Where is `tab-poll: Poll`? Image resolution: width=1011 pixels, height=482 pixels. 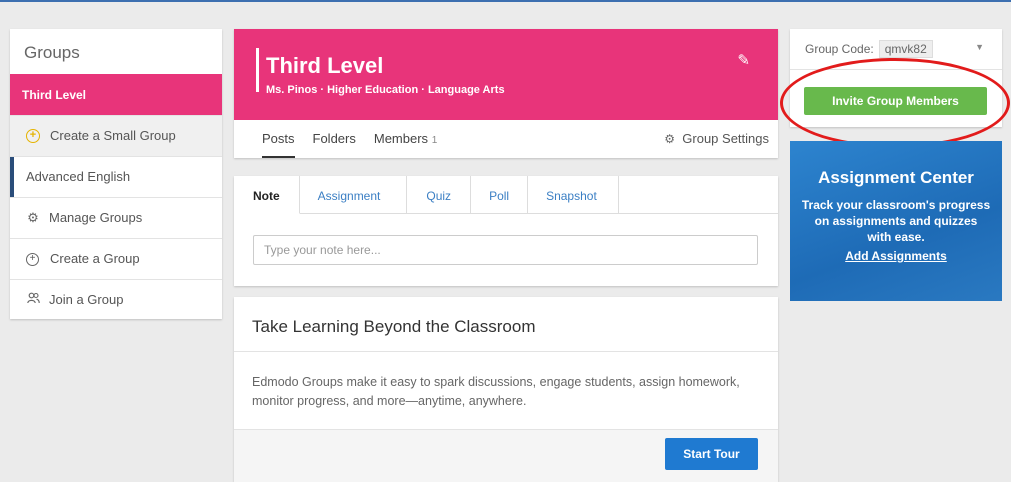
tab-poll: Poll is located at coordinates (500, 194).